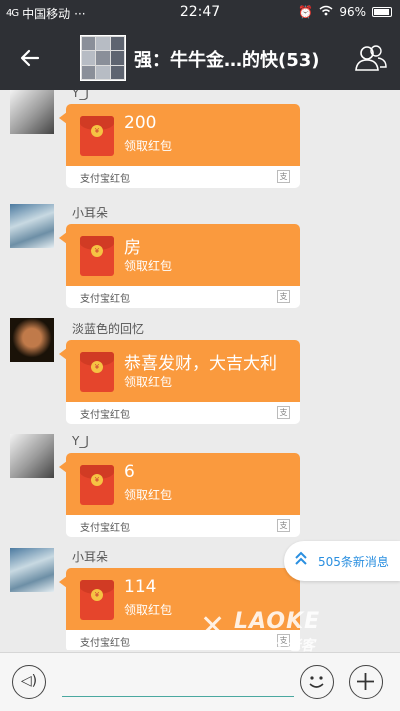 This screenshot has height=711, width=400. What do you see at coordinates (183, 495) in the screenshot?
I see `red-packet-card: ¥ 6 领取红包 支付宝红包 支` at bounding box center [183, 495].